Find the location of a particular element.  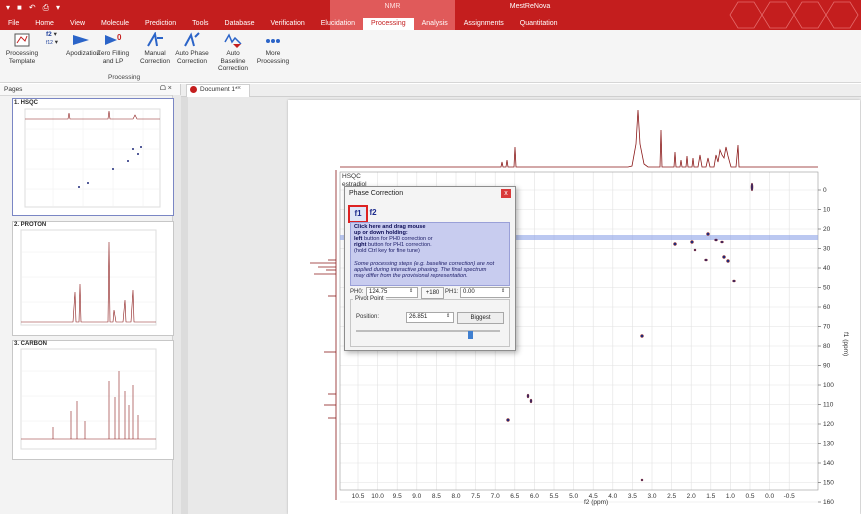

y-tick-label: 0 is located at coordinates (825, 190).